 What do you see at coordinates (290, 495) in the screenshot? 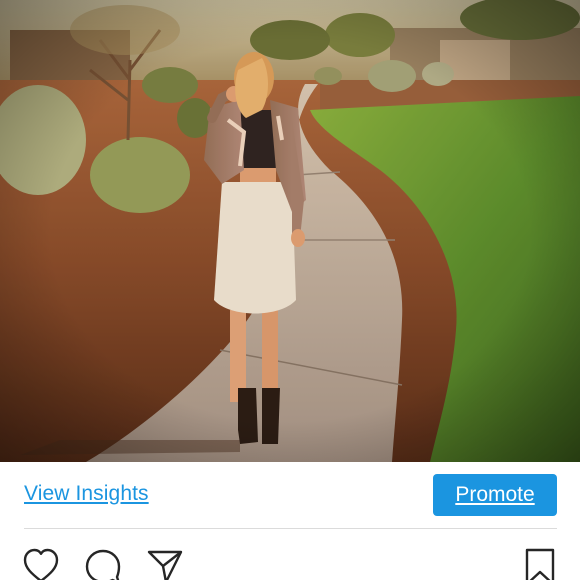
I see `insights-bar: View Insights Promote` at bounding box center [290, 495].